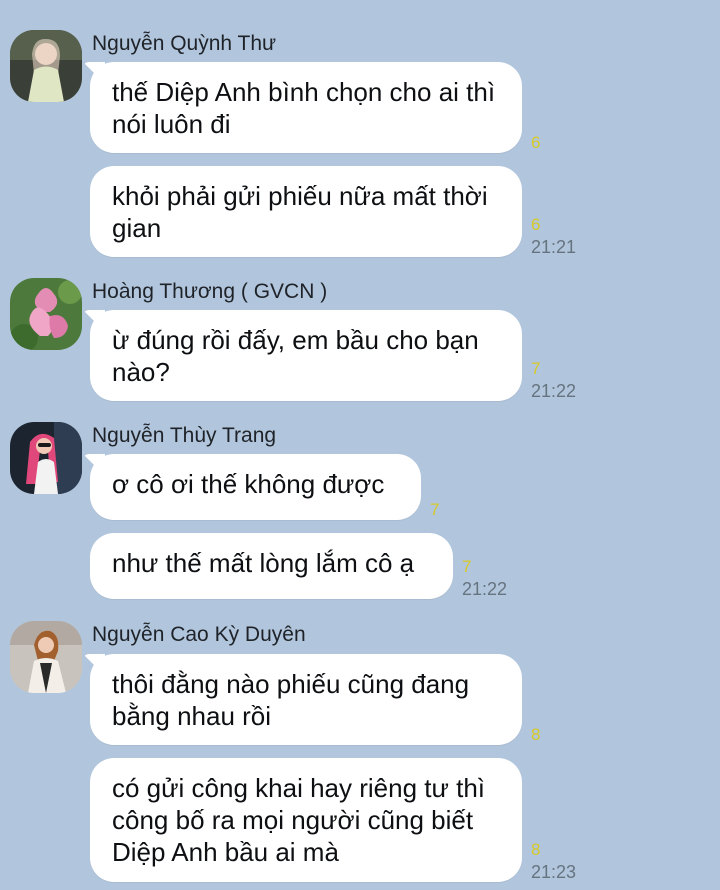 The image size is (720, 890). Describe the element at coordinates (306, 355) in the screenshot. I see `message-bubble: ừ đúng rồi đấy, em bầu cho bạn nào?` at that location.